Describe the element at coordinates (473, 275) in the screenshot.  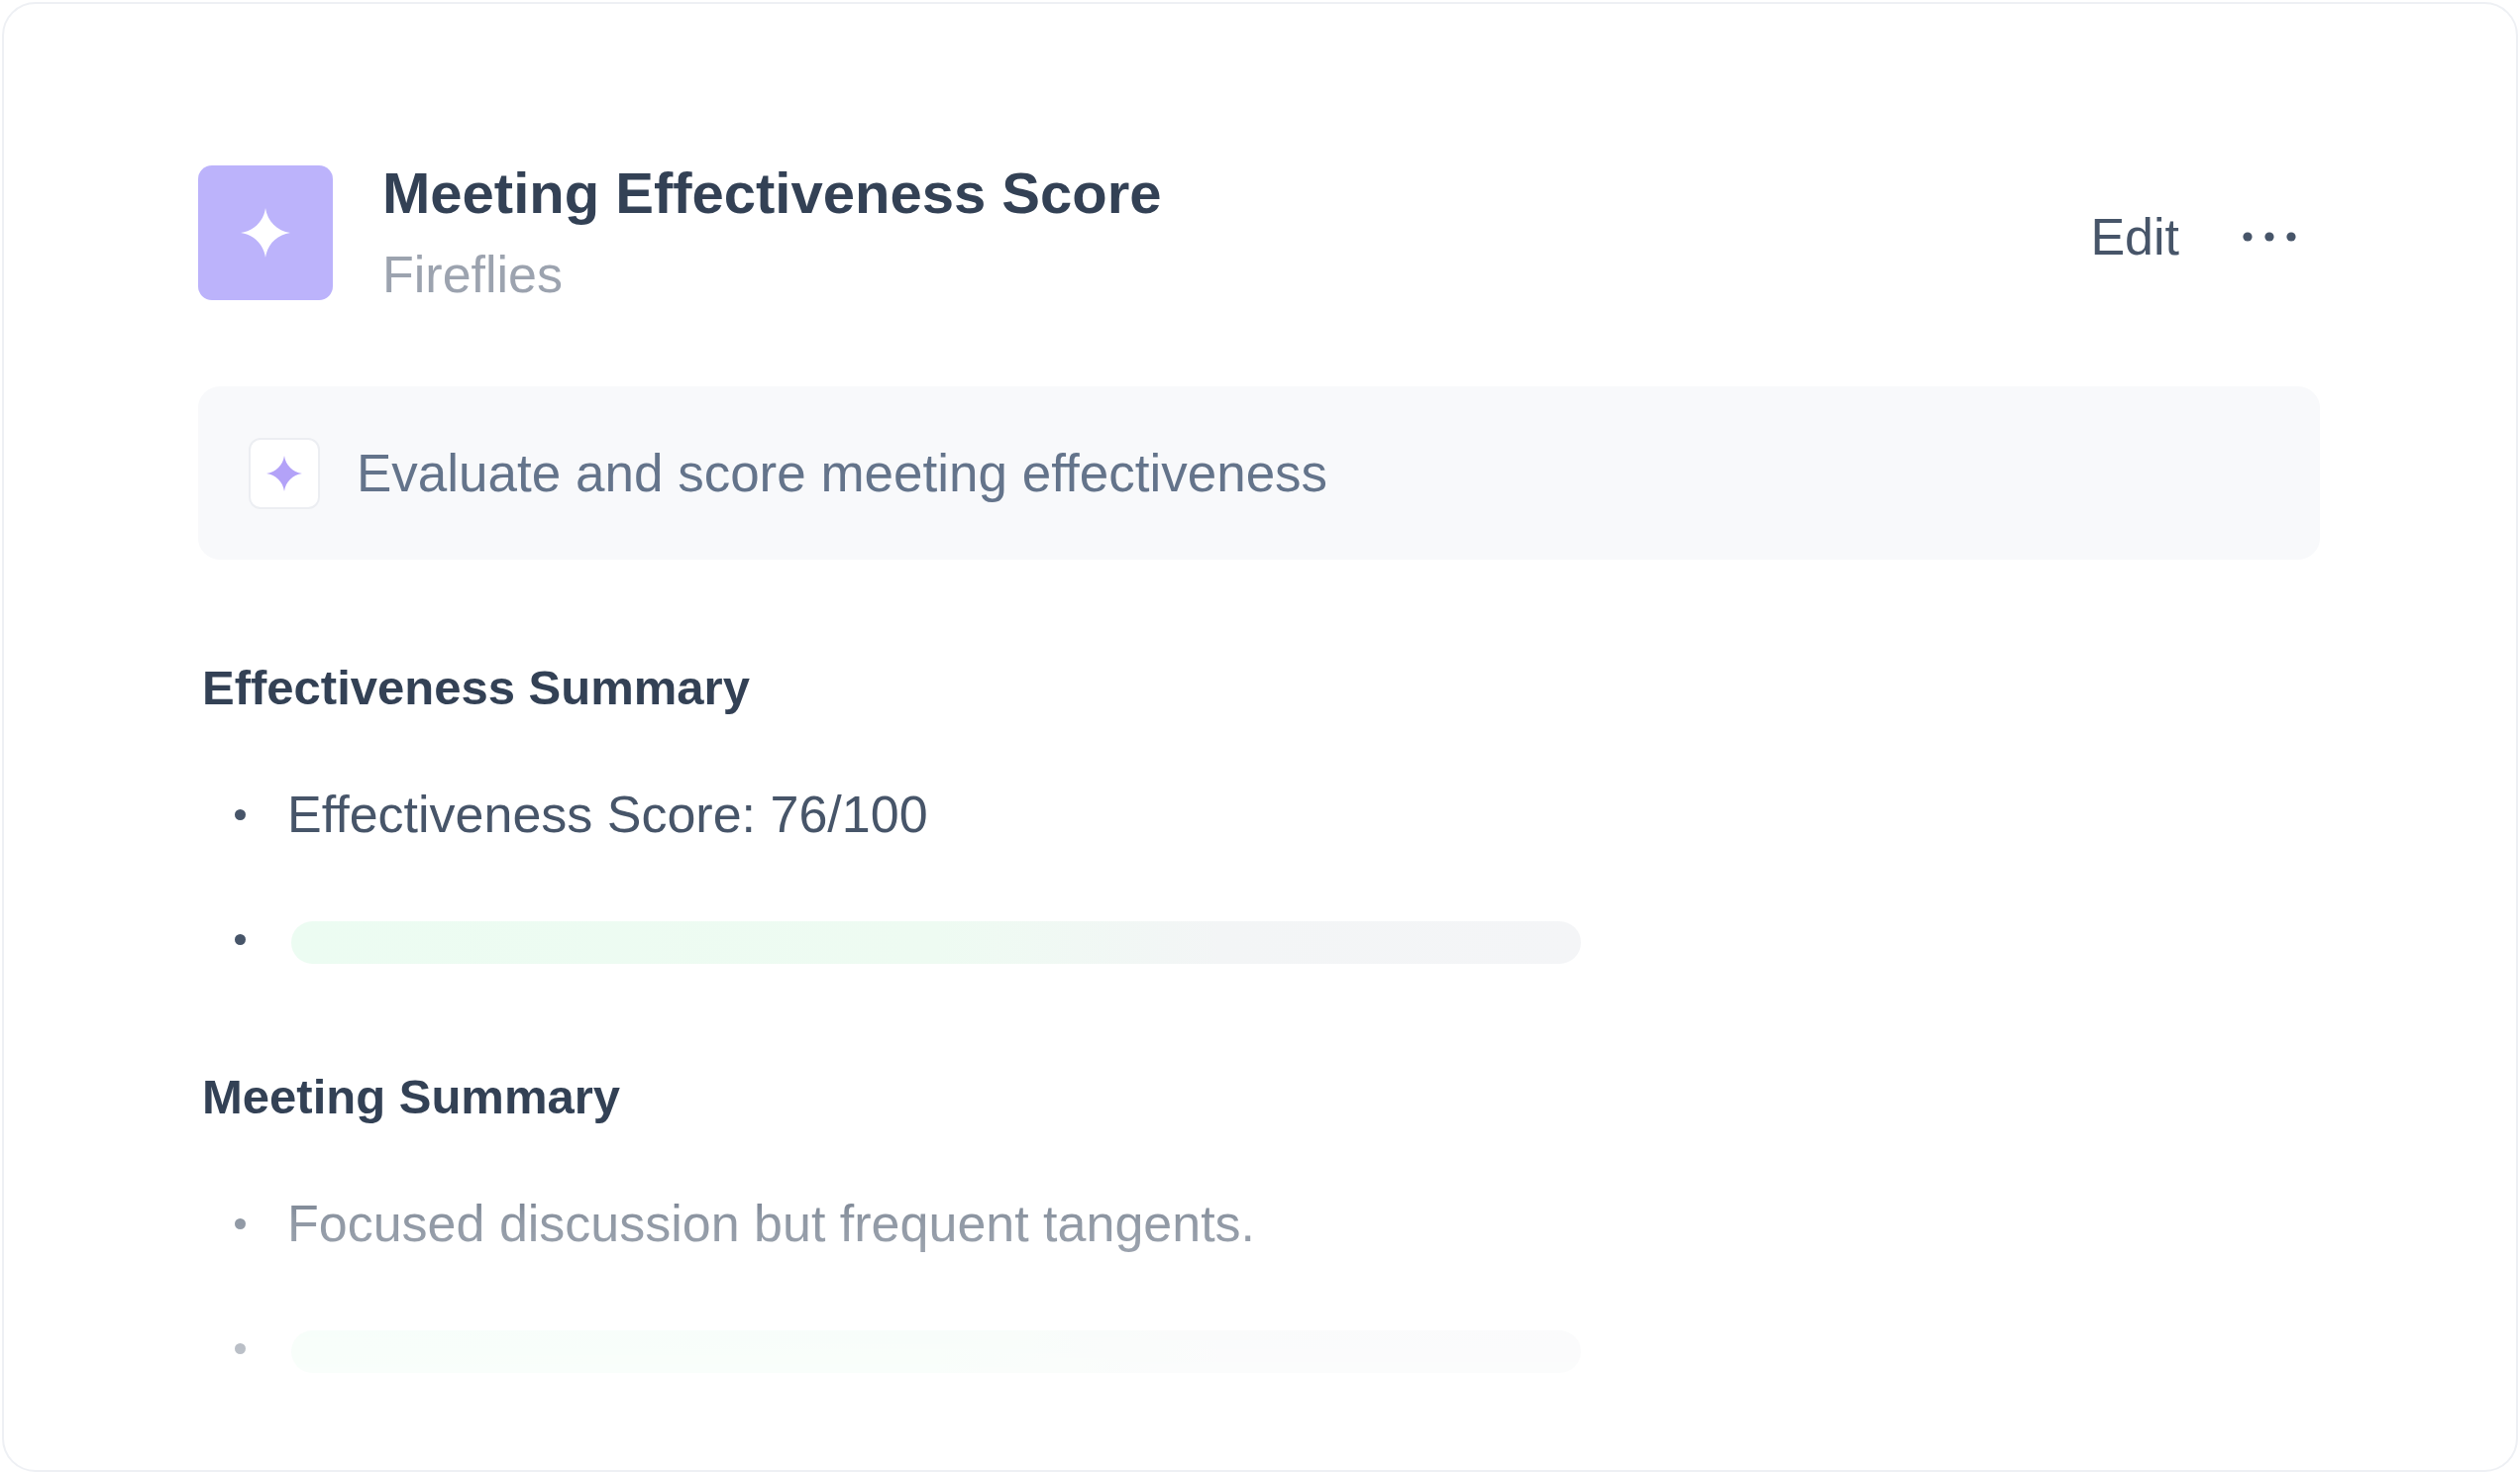
I see `source-label: Fireflies` at that location.